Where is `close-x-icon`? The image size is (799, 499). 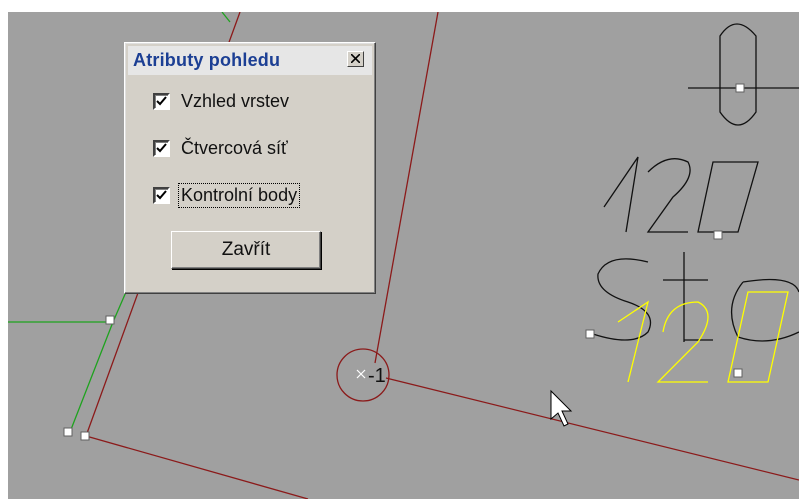
close-x-icon is located at coordinates (355, 58).